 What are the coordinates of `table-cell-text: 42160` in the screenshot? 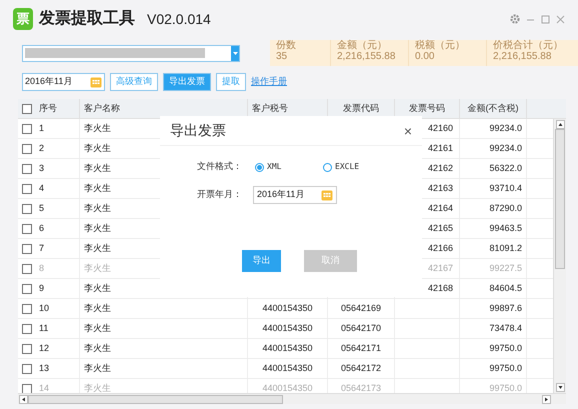 It's located at (440, 128).